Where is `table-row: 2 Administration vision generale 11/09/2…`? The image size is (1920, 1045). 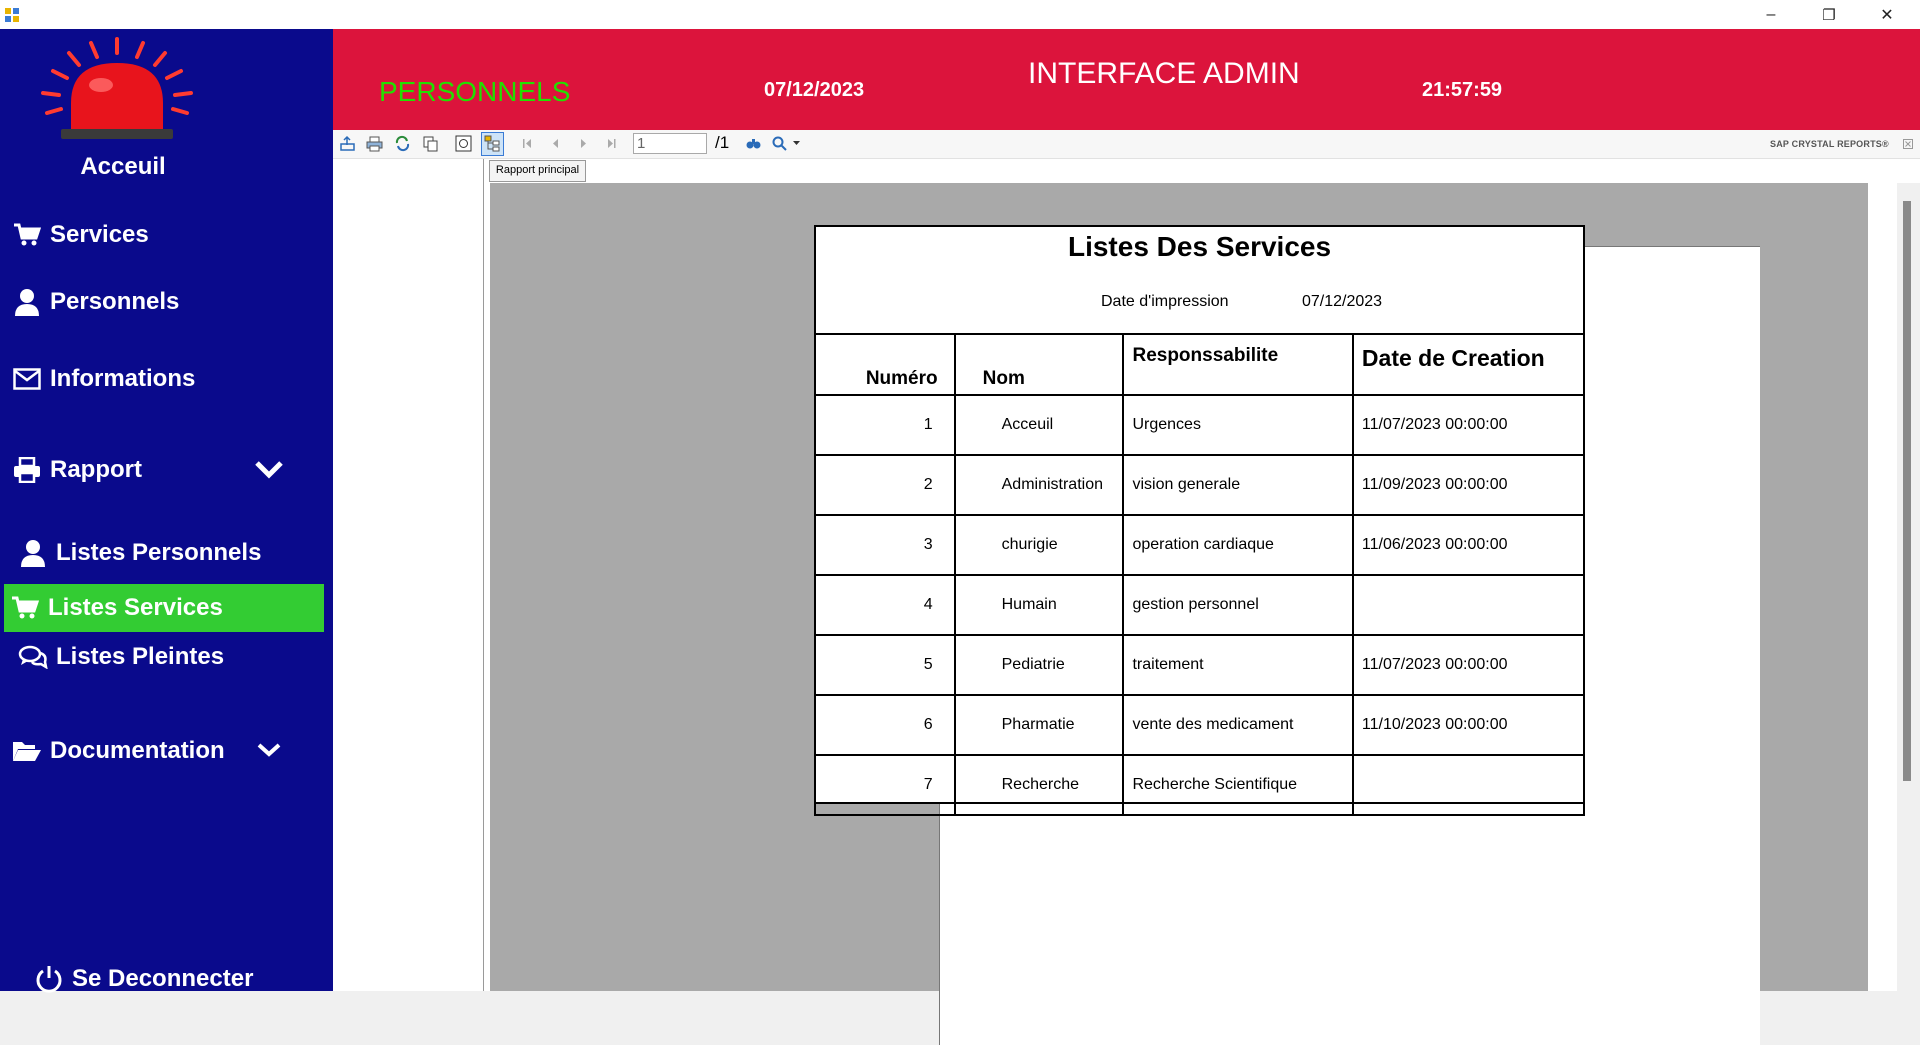
table-row: 2 Administration vision generale 11/09/2… is located at coordinates (1200, 485).